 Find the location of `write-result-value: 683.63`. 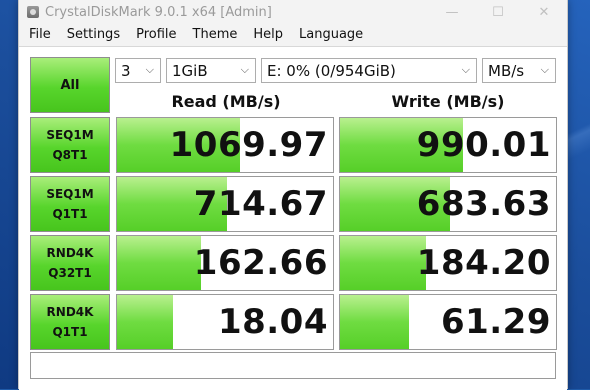

write-result-value: 683.63 is located at coordinates (483, 204).